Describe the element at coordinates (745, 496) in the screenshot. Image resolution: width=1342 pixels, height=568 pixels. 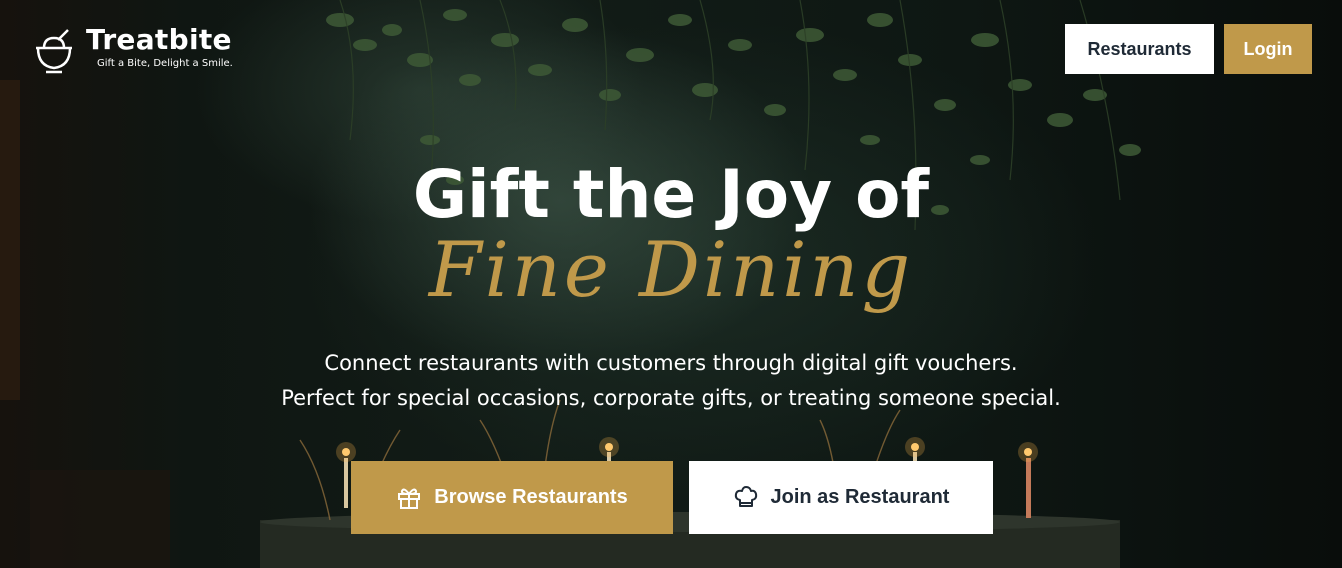
I see `chef-hat-icon` at that location.